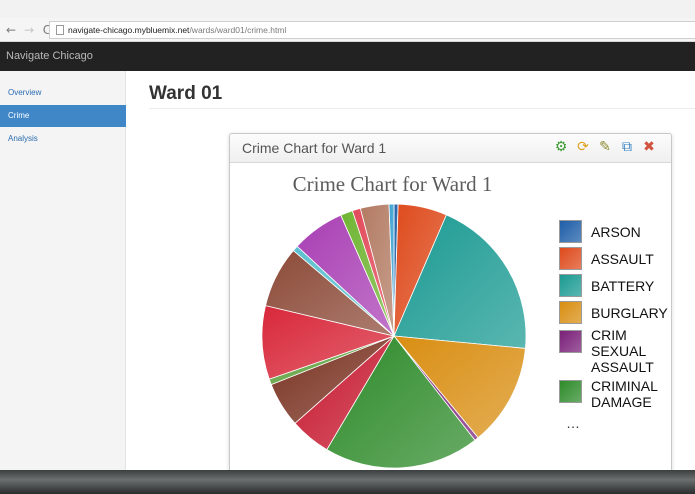  Describe the element at coordinates (29, 30) in the screenshot. I see `forward-arrow-icon: →` at that location.